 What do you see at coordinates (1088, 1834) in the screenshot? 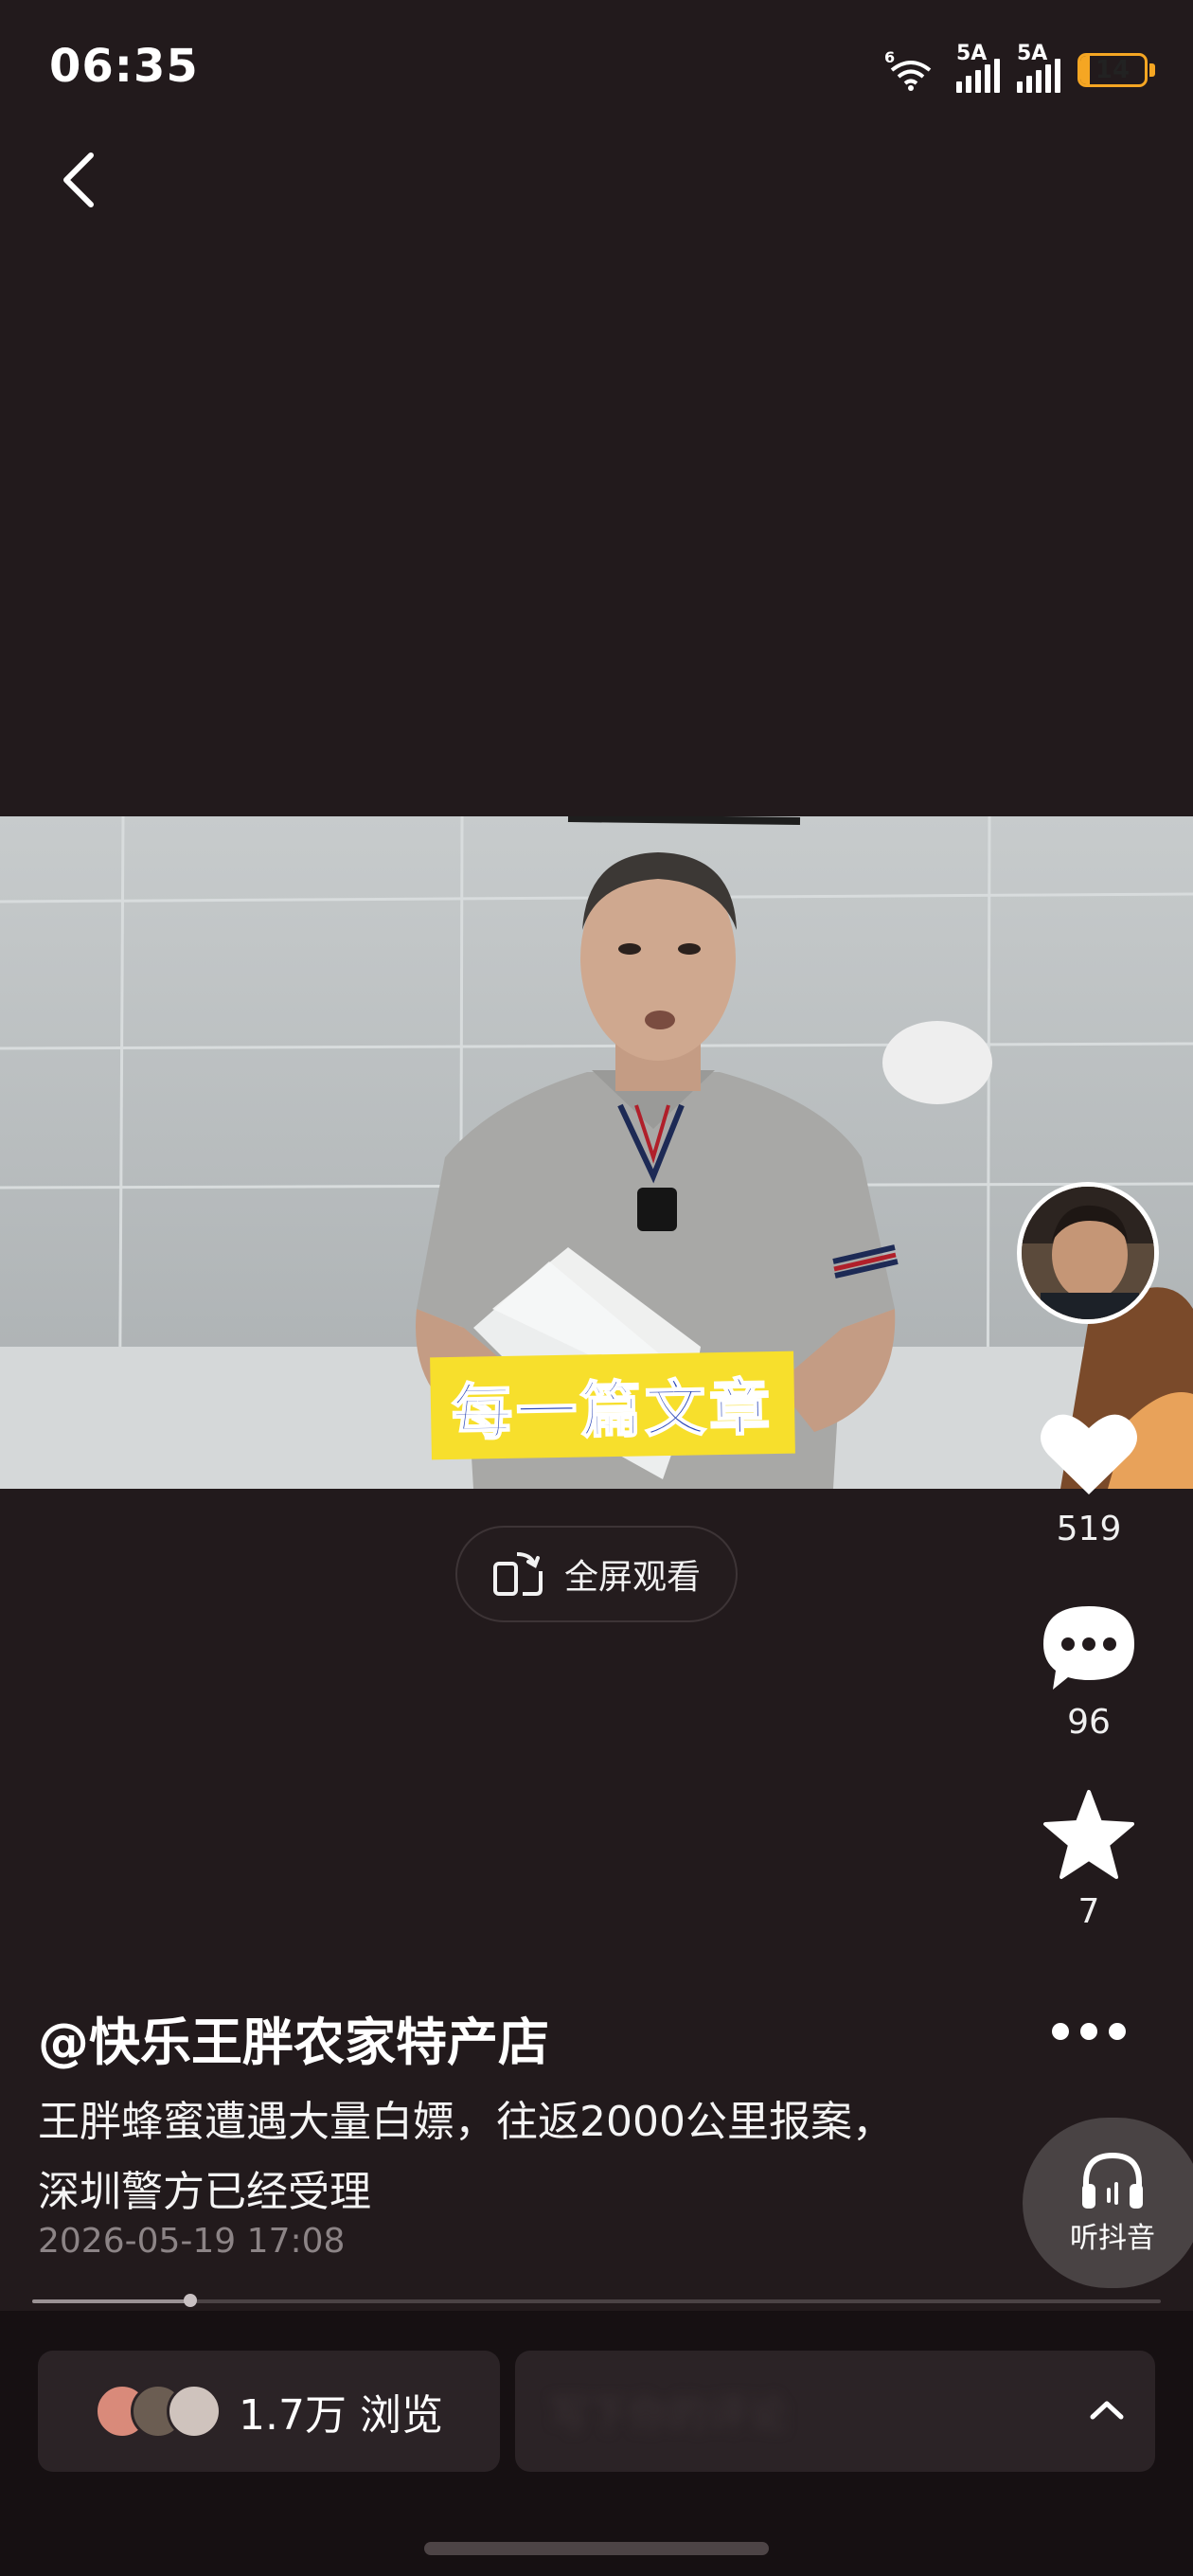
I see `star-icon` at bounding box center [1088, 1834].